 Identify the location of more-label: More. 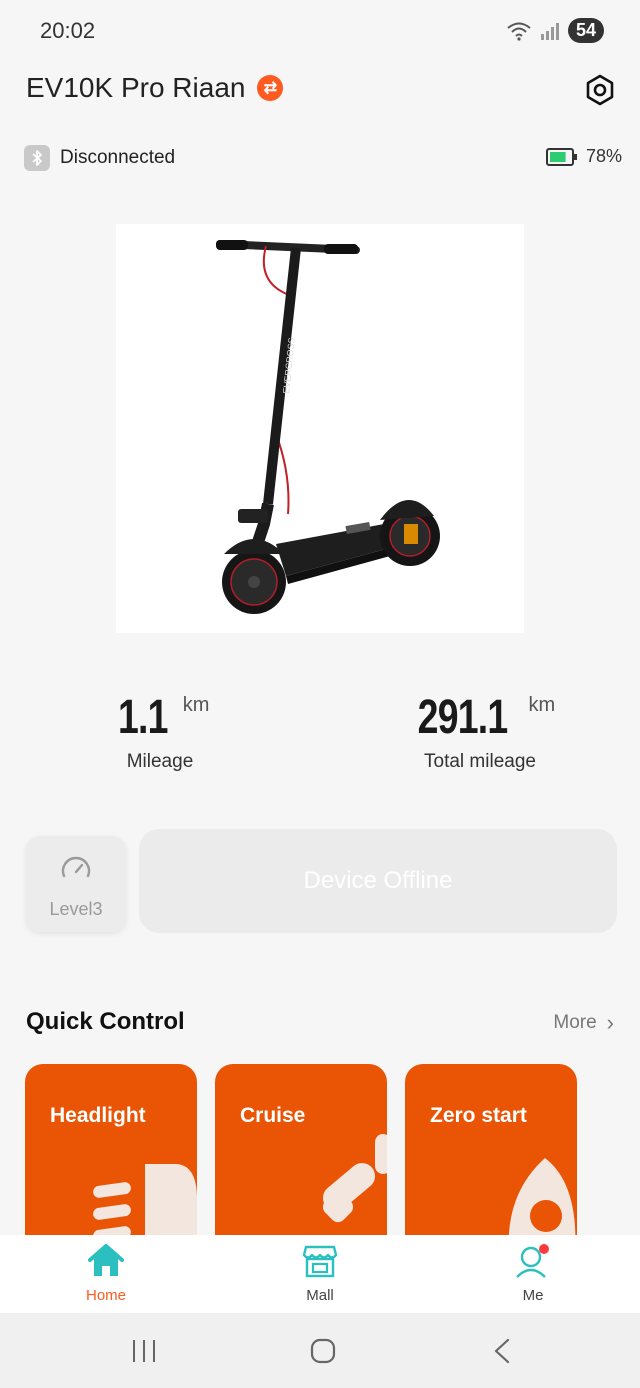
(575, 1022).